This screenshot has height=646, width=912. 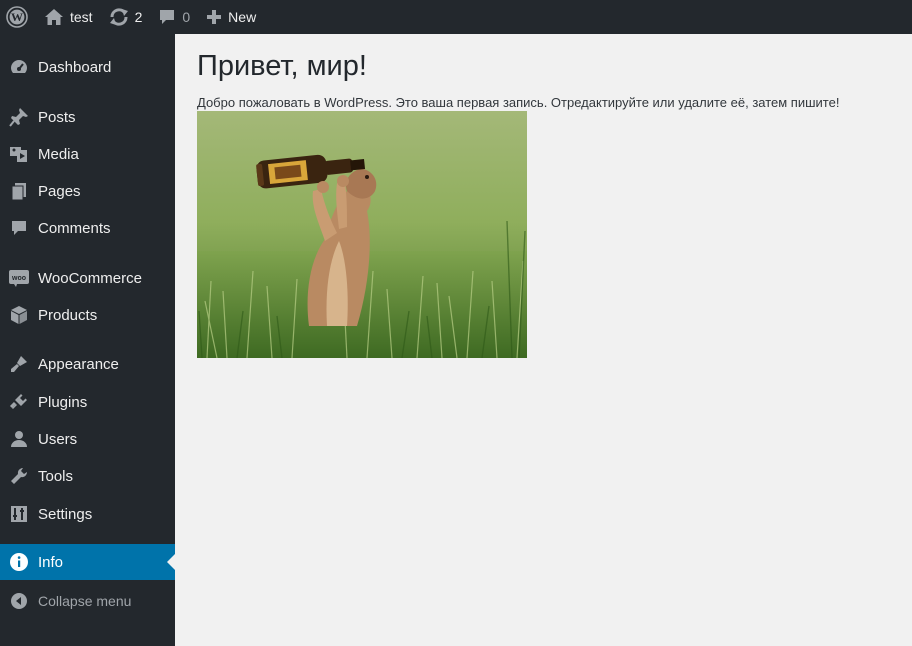 I want to click on new-content-link: New, so click(x=231, y=17).